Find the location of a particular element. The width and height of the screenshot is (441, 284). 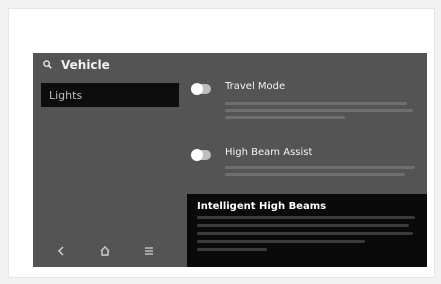

back-button is located at coordinates (61, 251).